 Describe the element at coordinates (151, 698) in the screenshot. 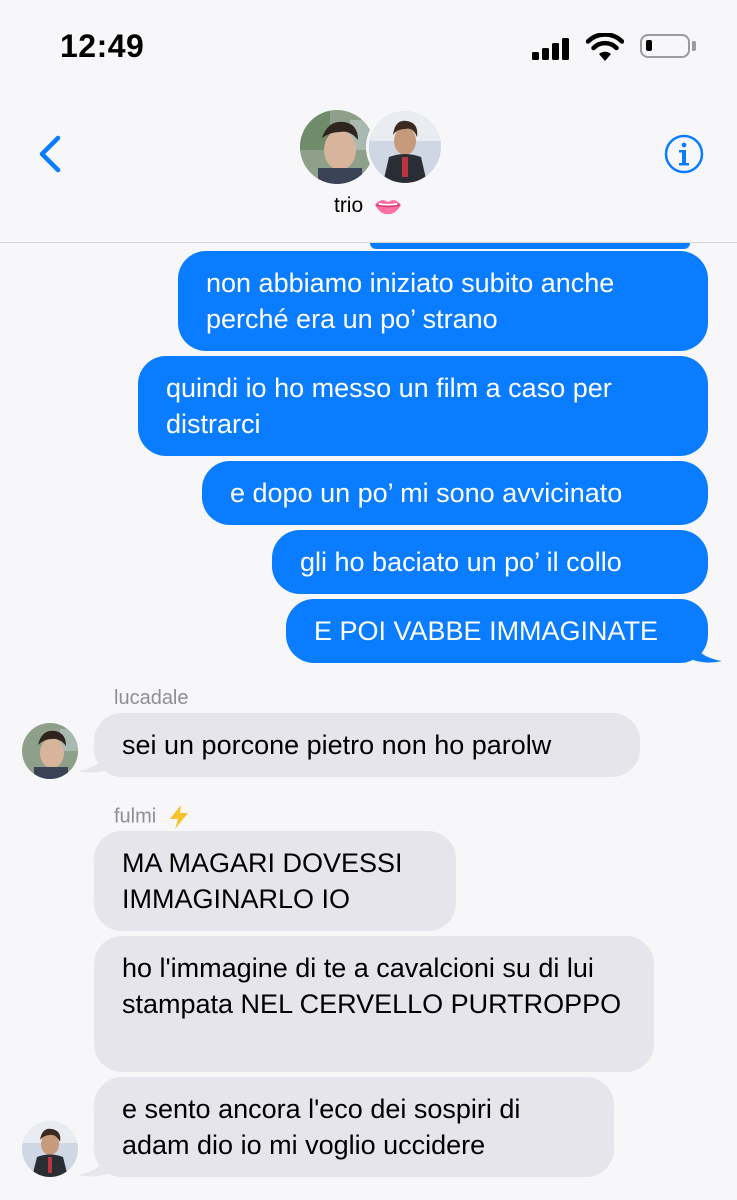

I see `sender-name: lucadale` at that location.